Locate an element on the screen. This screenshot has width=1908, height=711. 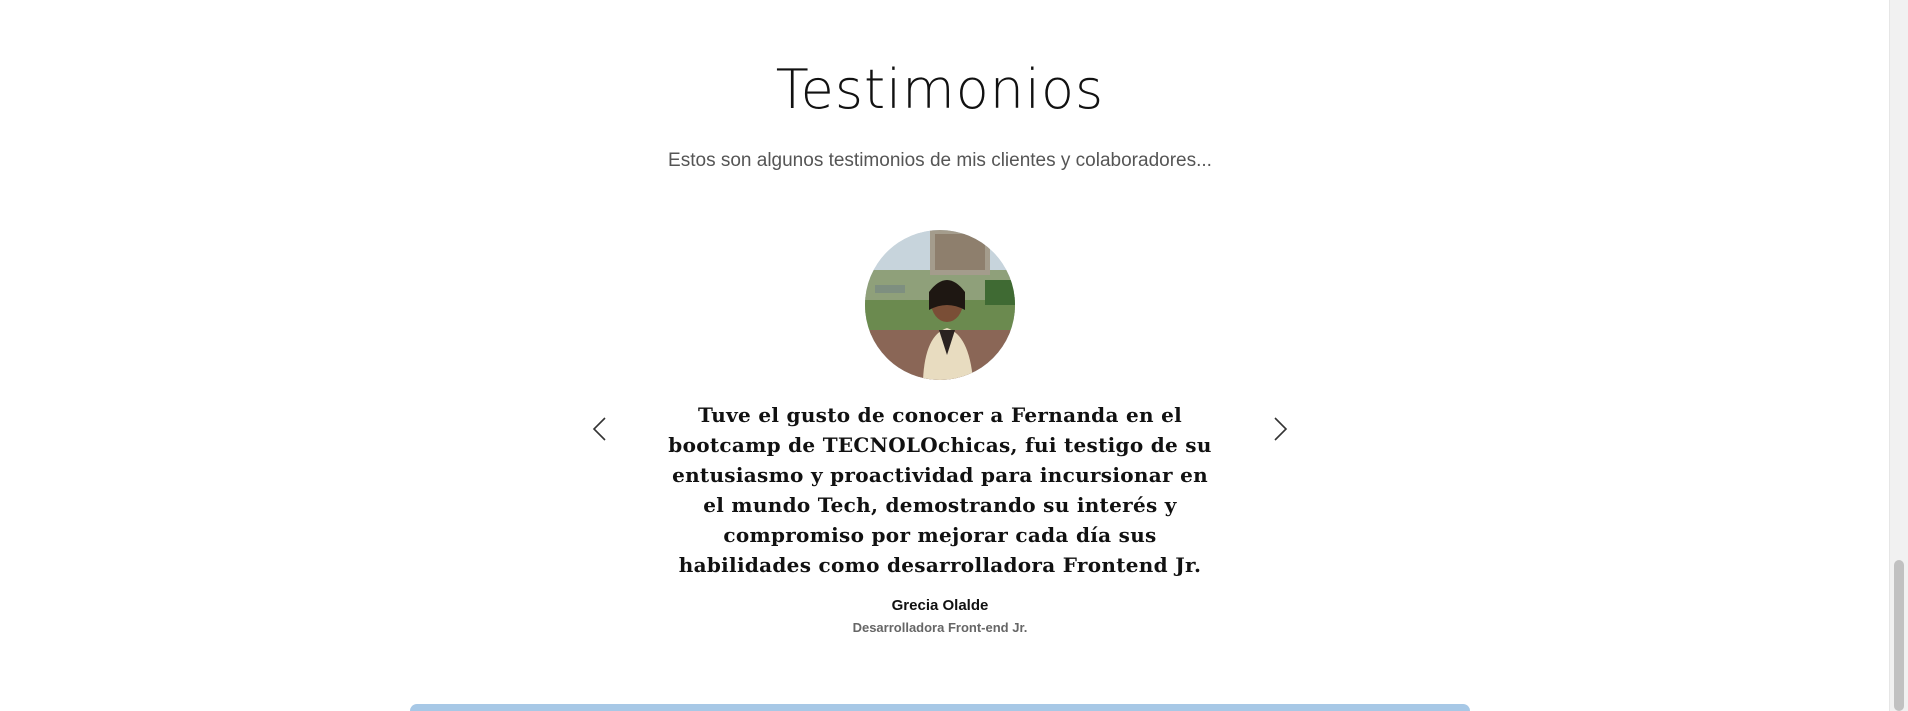
chevron-left-icon is located at coordinates (600, 429).